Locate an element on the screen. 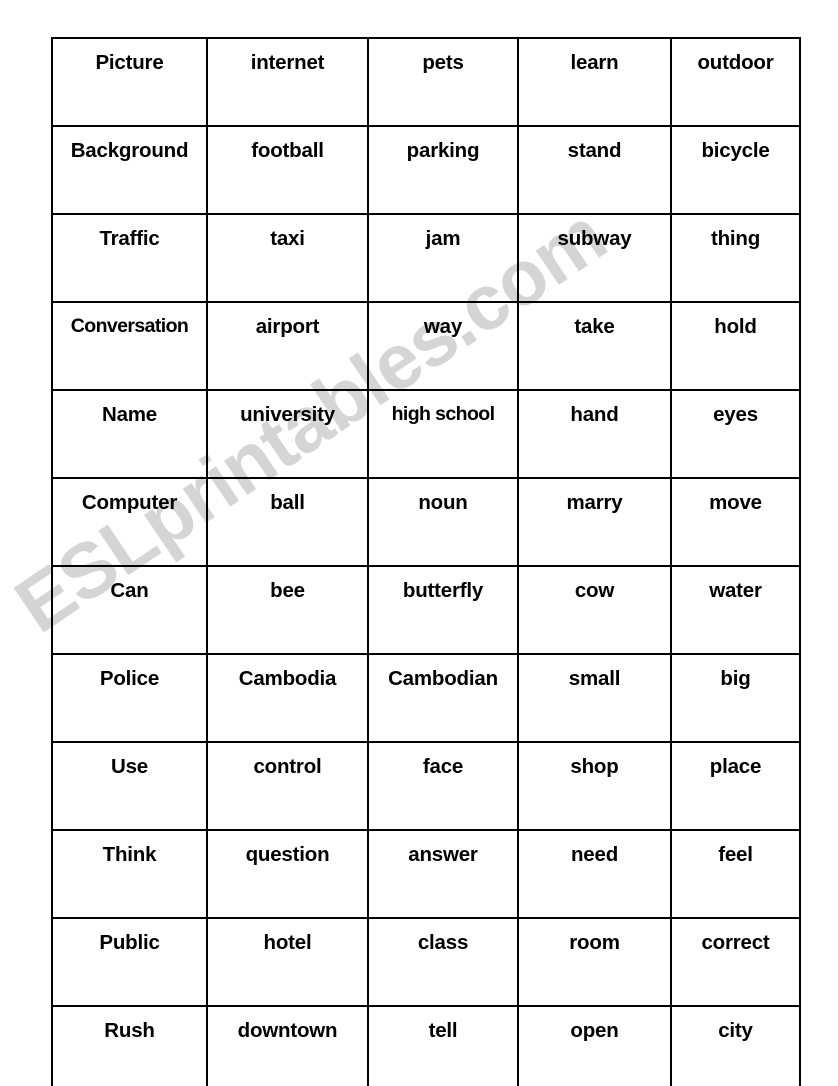  word-card-row: Picture internet pets learn outdoor is located at coordinates (426, 82).